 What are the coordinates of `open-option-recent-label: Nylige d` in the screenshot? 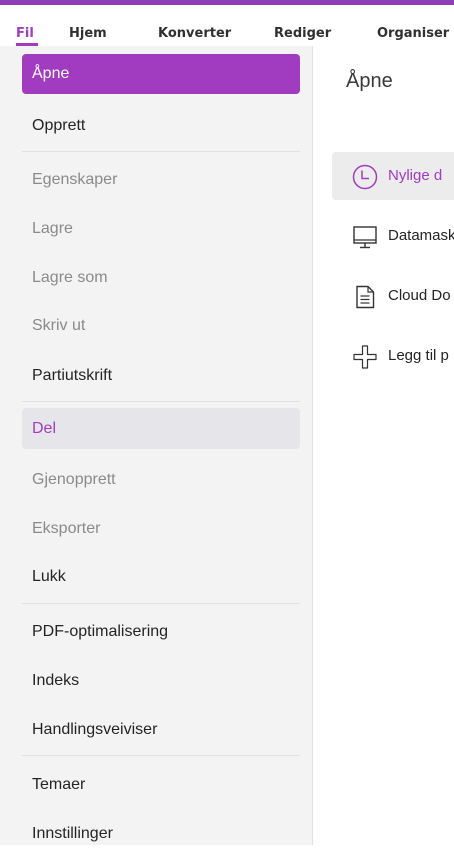 It's located at (415, 175).